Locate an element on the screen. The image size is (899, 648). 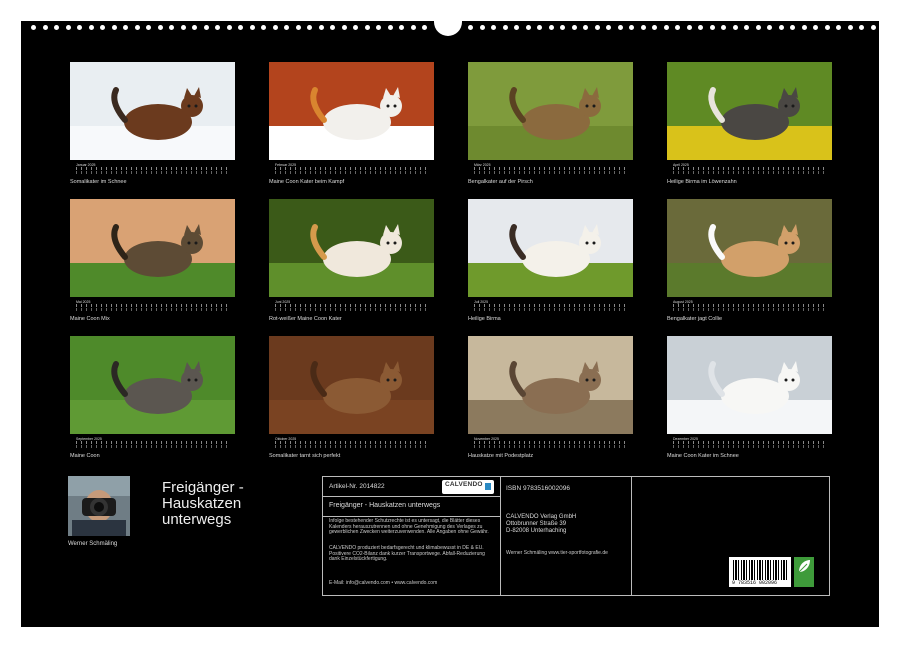
photo-caption: Somalikater im Schnee is located at coordinates (98, 182).